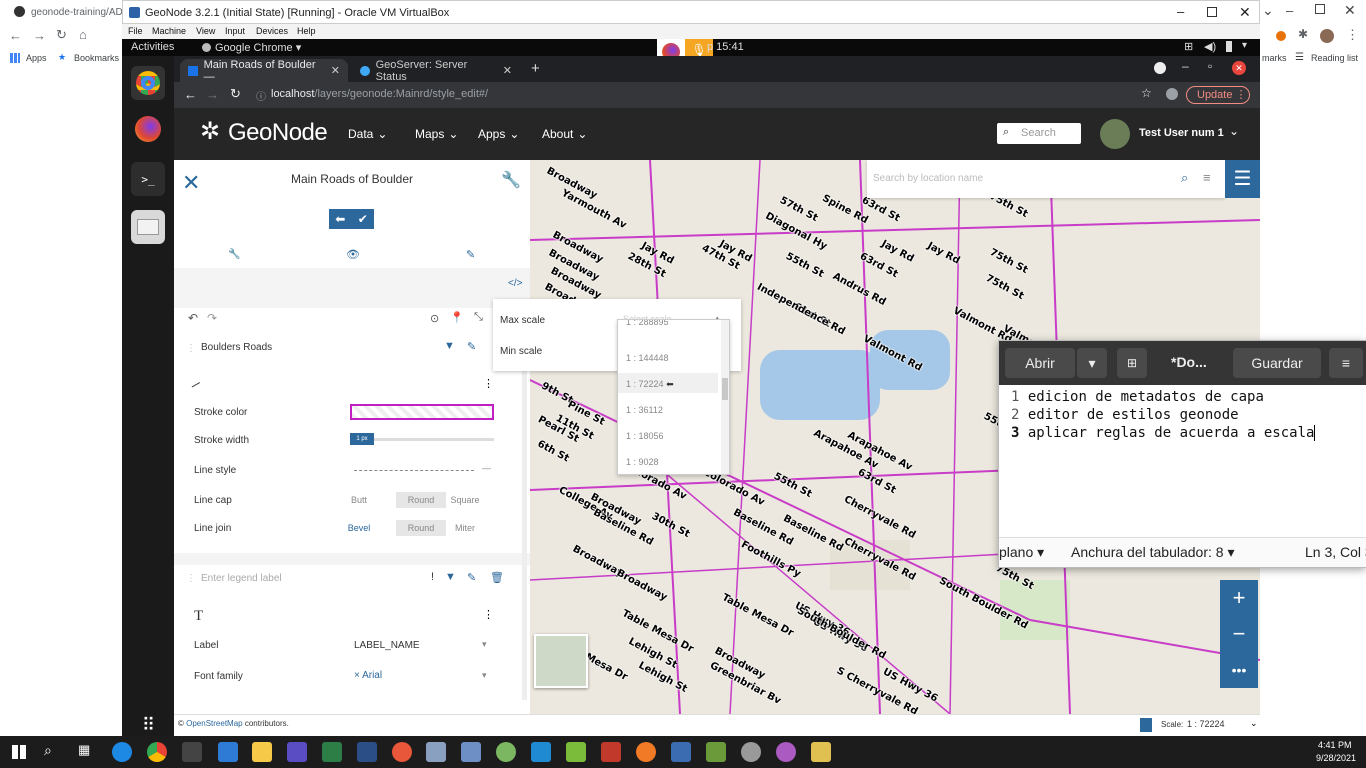 Image resolution: width=1366 pixels, height=768 pixels. I want to click on edge-icon, so click(122, 752).